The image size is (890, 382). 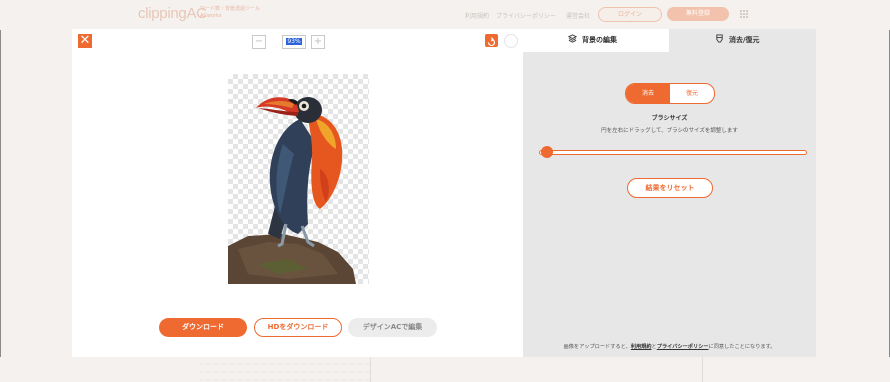 What do you see at coordinates (491, 40) in the screenshot?
I see `rotate-icon` at bounding box center [491, 40].